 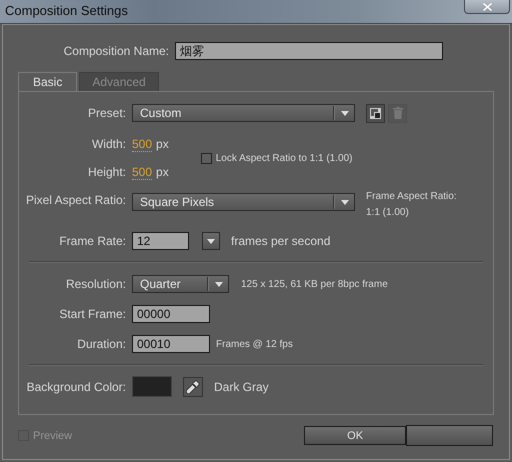 I want to click on checkbox, so click(x=206, y=158).